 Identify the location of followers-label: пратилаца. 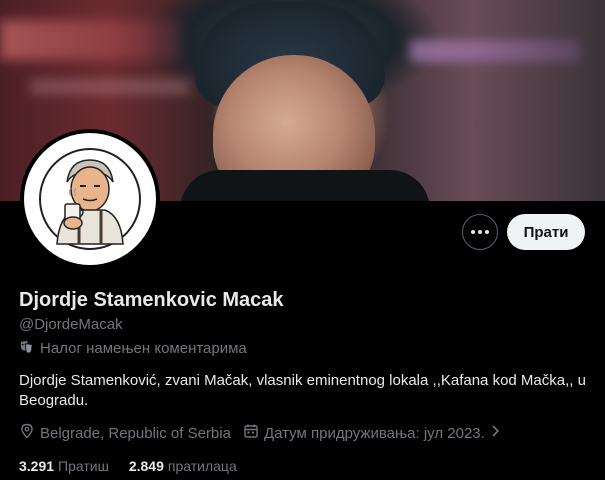
(202, 466).